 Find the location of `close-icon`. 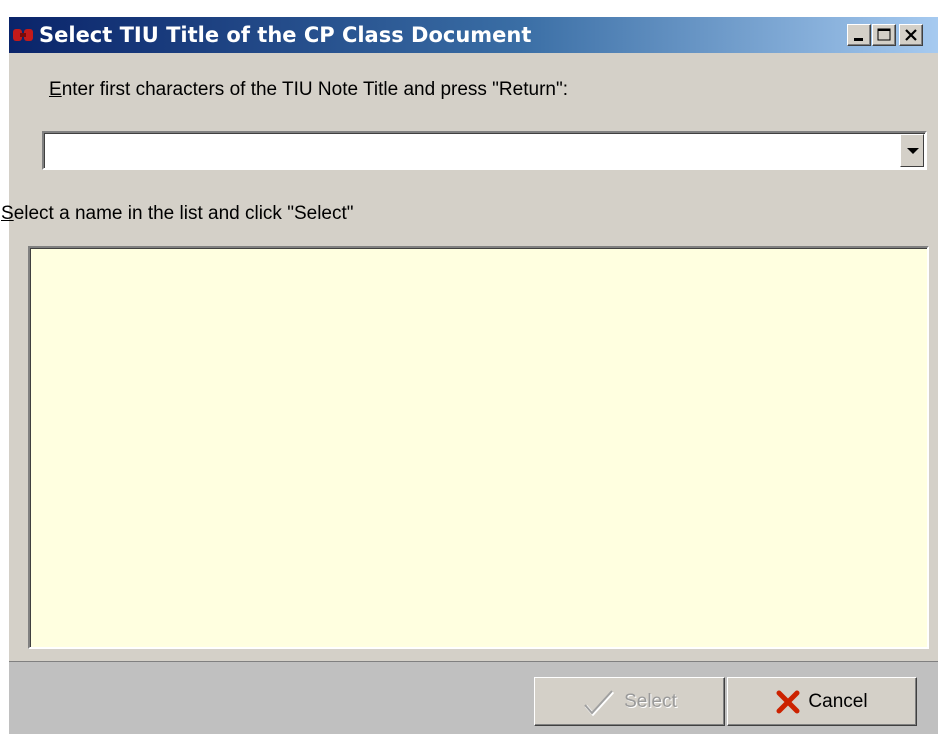

close-icon is located at coordinates (911, 35).